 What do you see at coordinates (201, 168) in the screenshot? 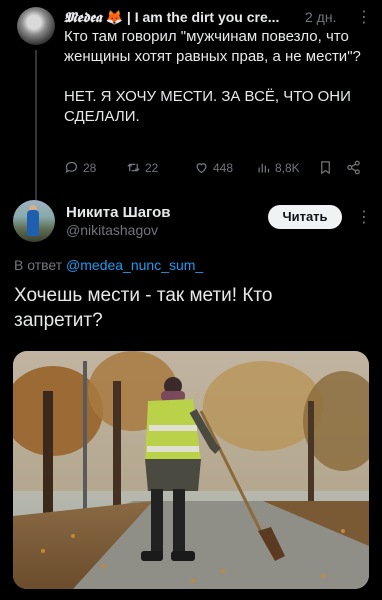
I see `like-icon` at bounding box center [201, 168].